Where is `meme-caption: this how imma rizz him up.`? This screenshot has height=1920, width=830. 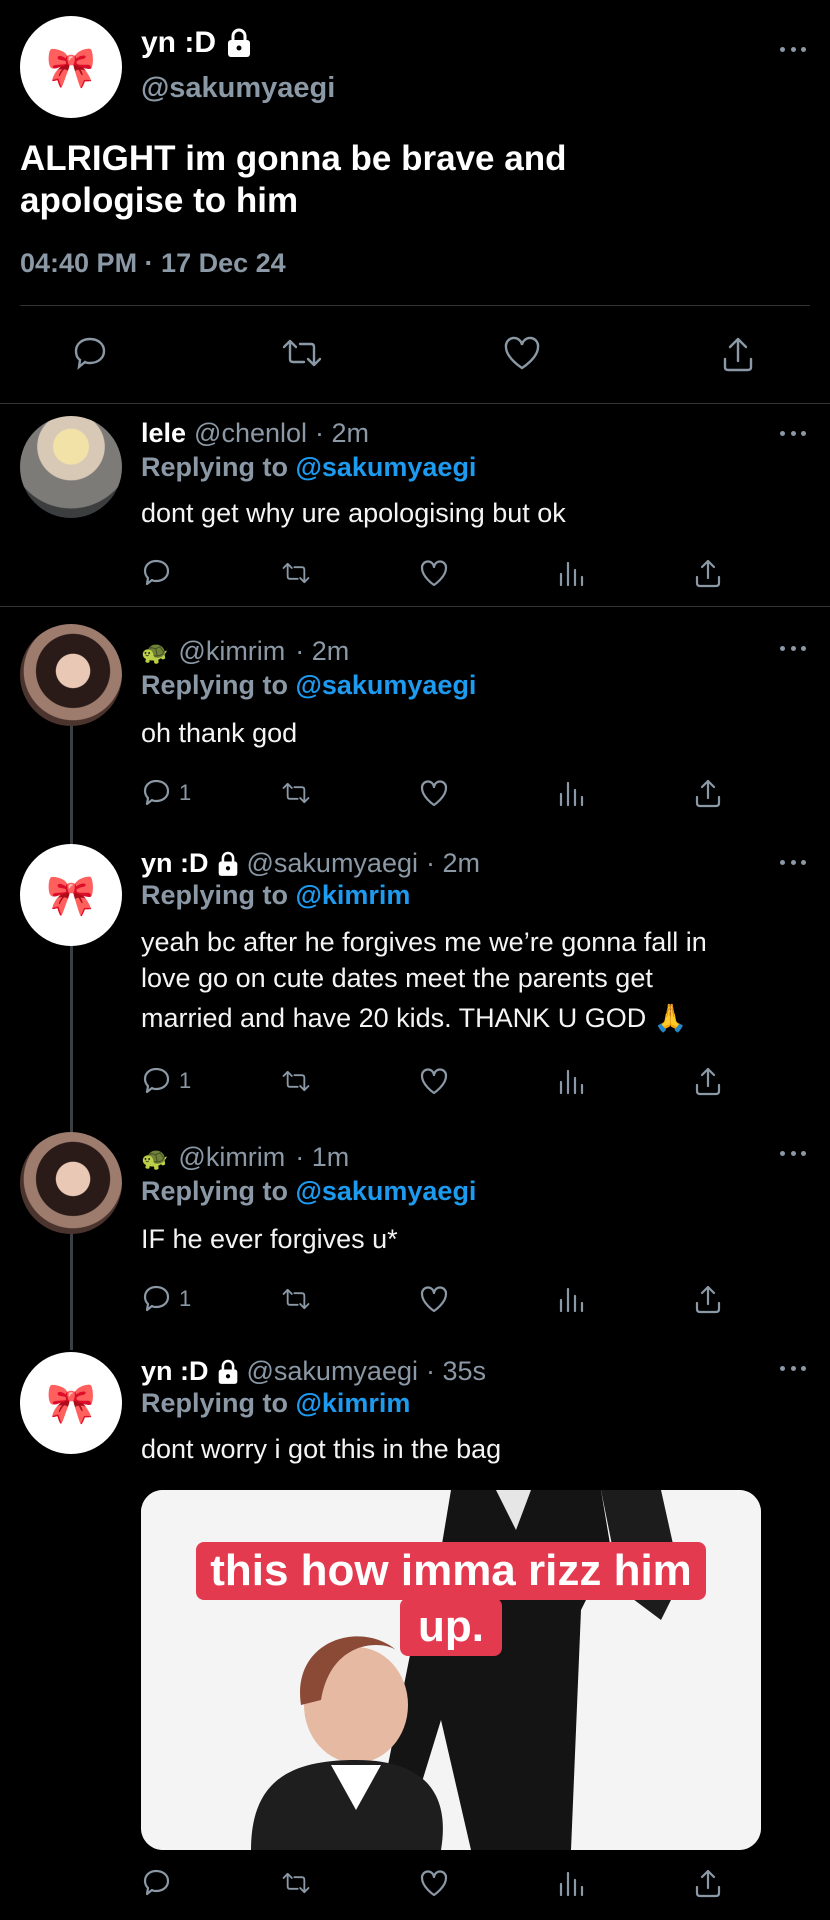 meme-caption: this how imma rizz him up. is located at coordinates (451, 1599).